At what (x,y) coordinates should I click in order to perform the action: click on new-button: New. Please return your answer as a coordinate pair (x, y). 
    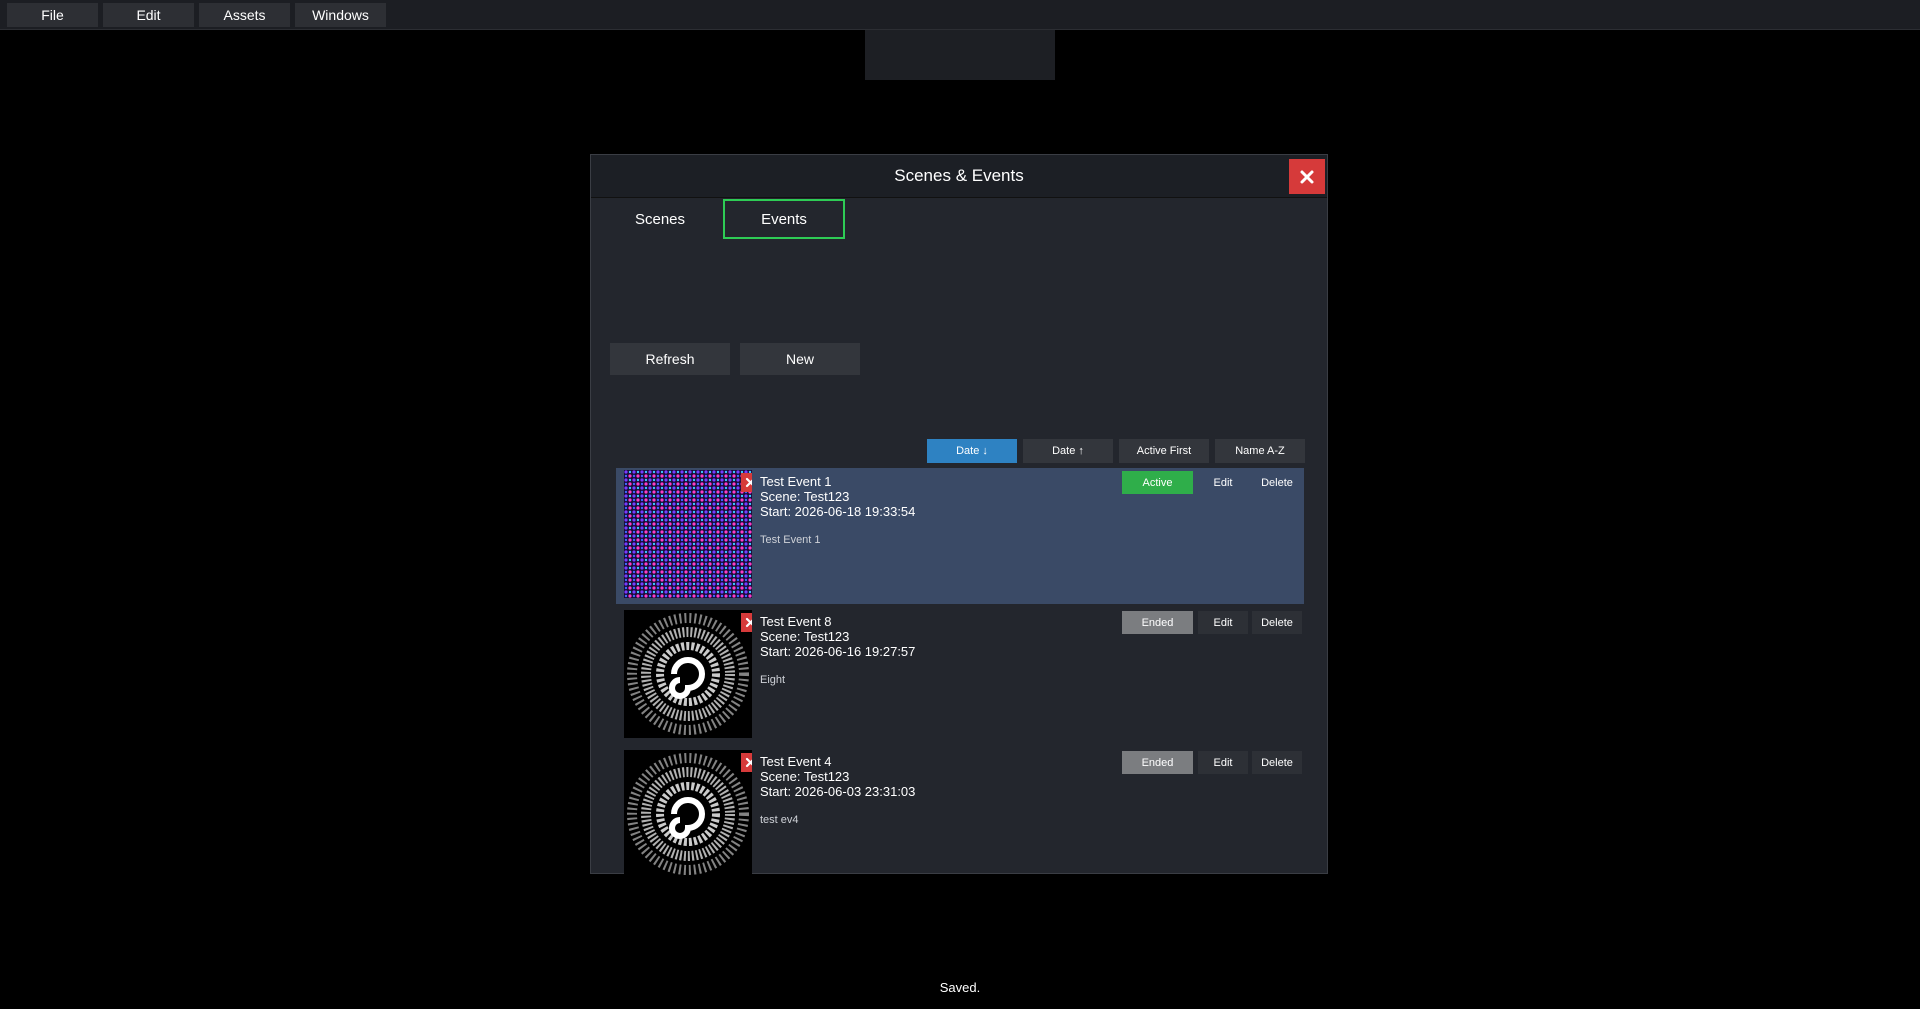
    Looking at the image, I should click on (800, 359).